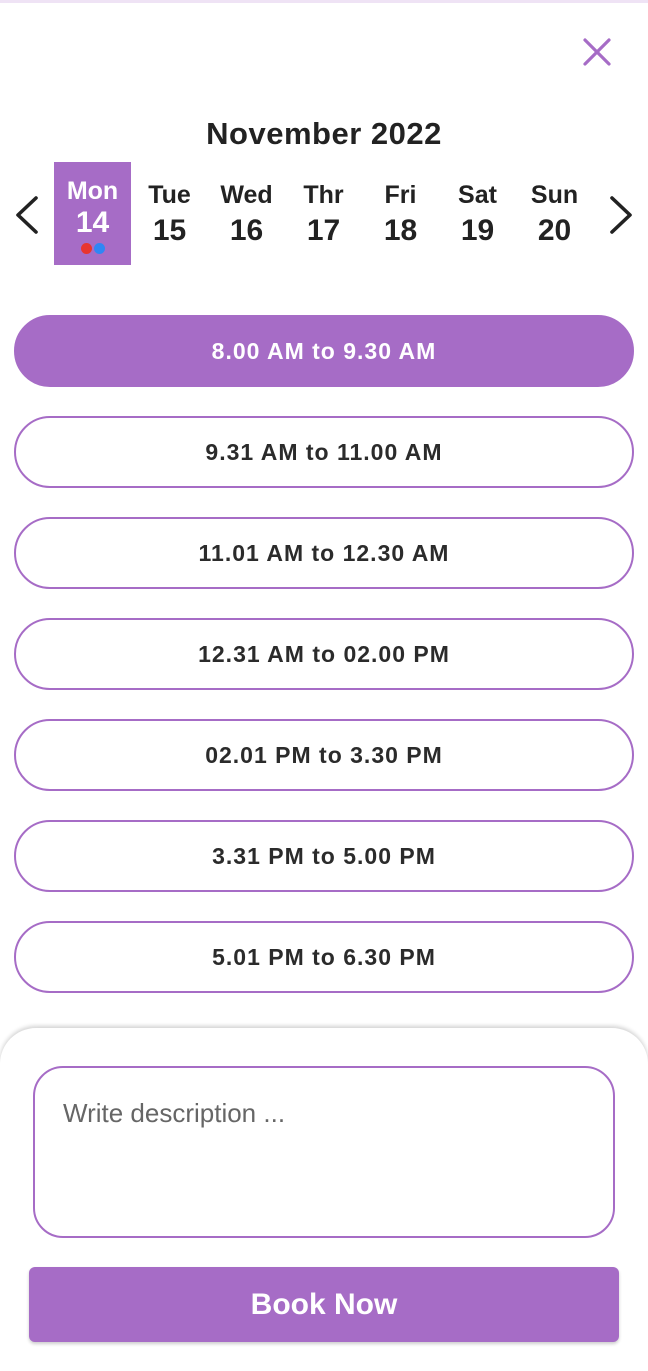 This screenshot has width=648, height=1371. I want to click on day-item: Sat 19, so click(477, 213).